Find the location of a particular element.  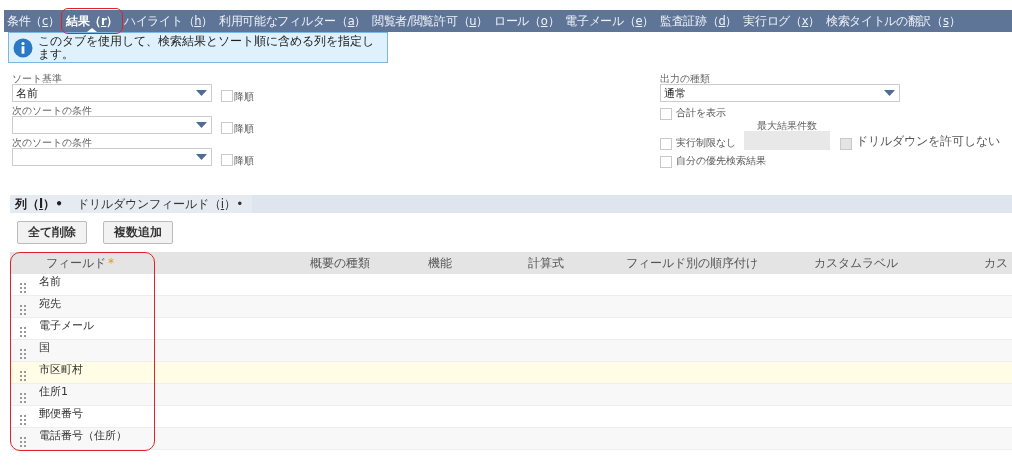

tab: 監査証跡（d） is located at coordinates (698, 21).